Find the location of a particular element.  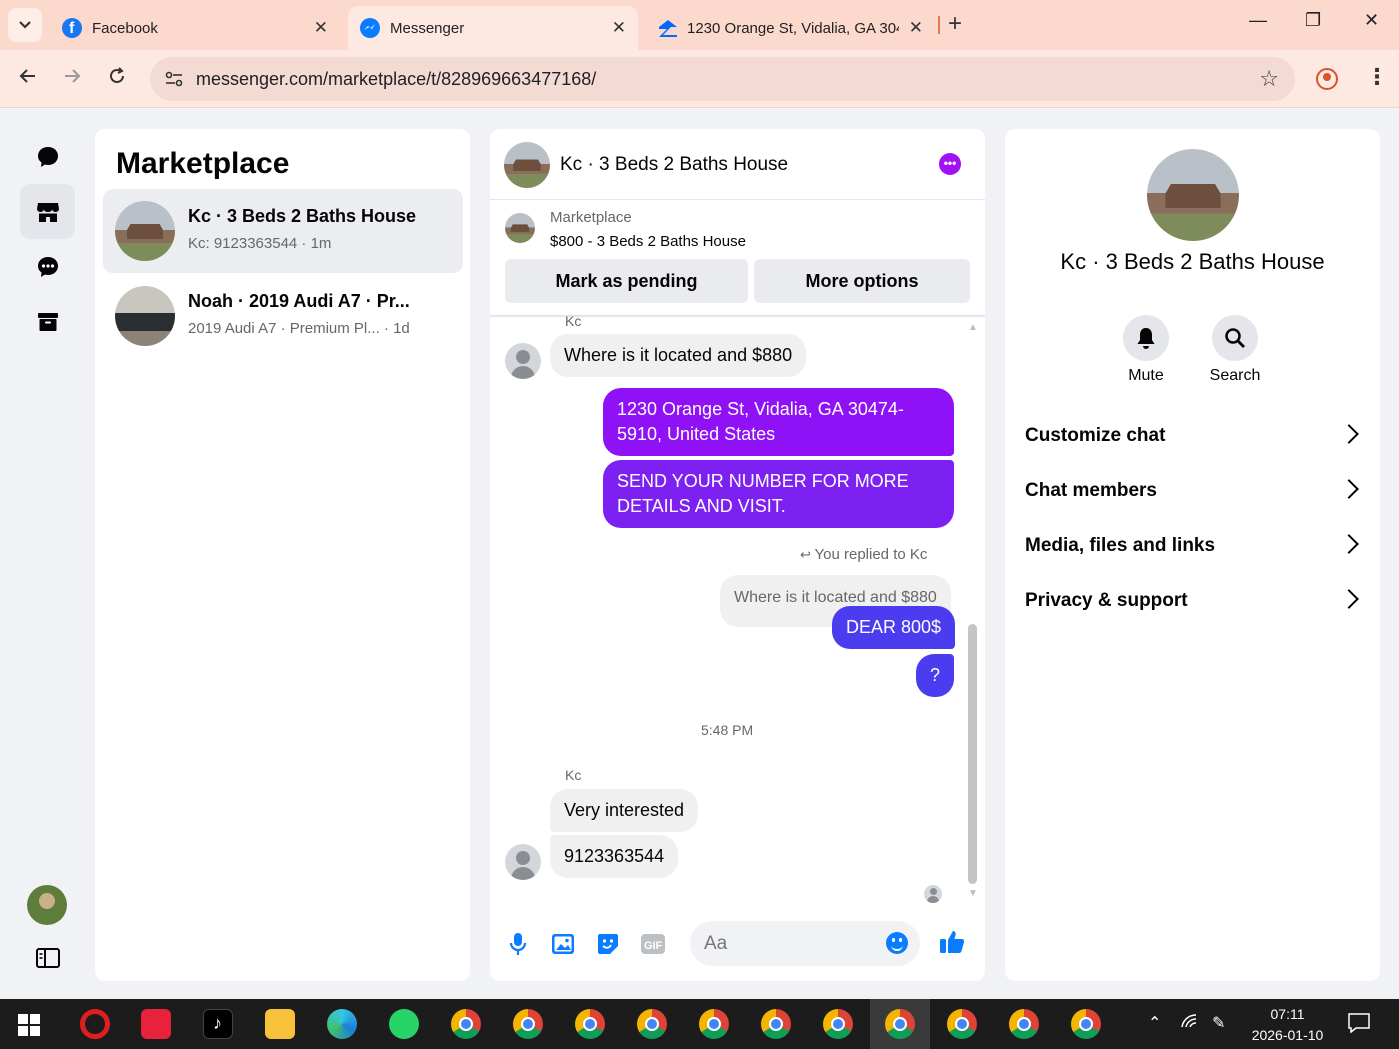

more-options-button: More options is located at coordinates (862, 281).